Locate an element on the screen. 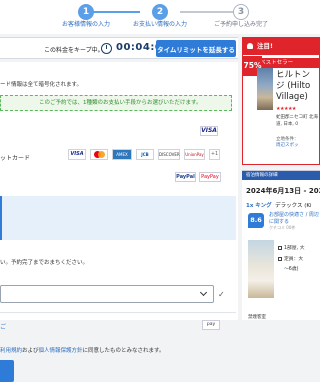 This screenshot has height=382, width=320. bed-icon is located at coordinates (280, 247).